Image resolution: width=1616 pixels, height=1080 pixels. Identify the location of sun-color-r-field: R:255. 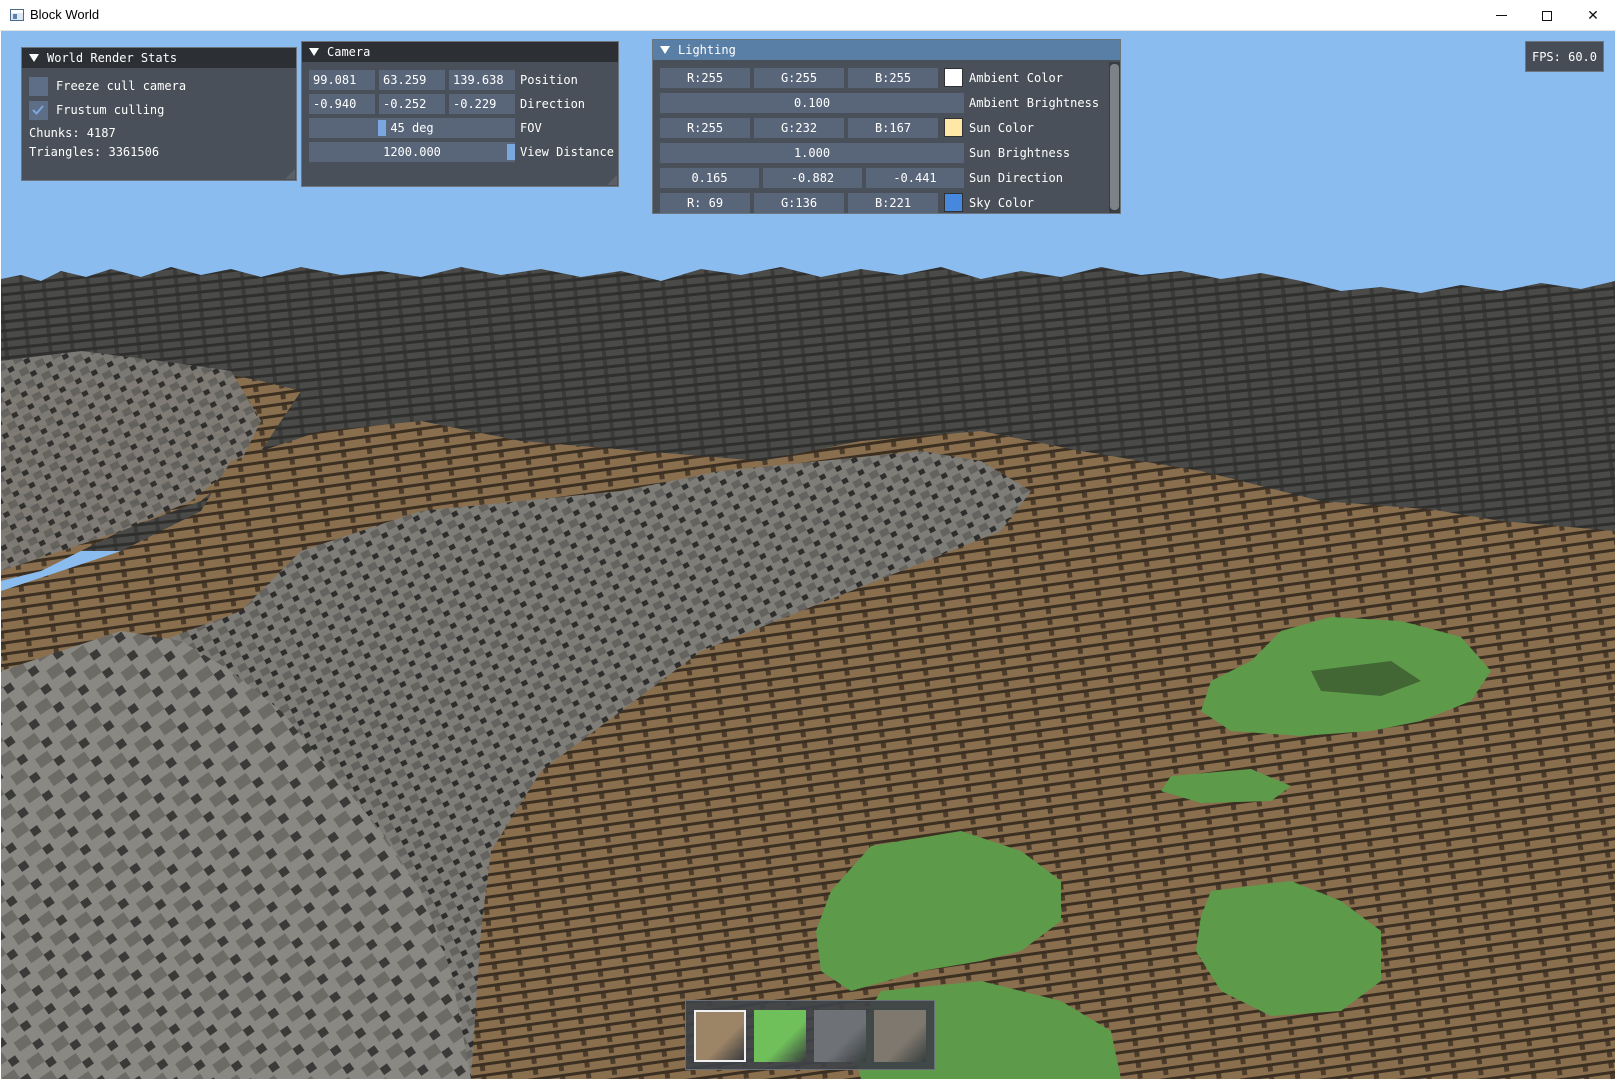
(705, 128).